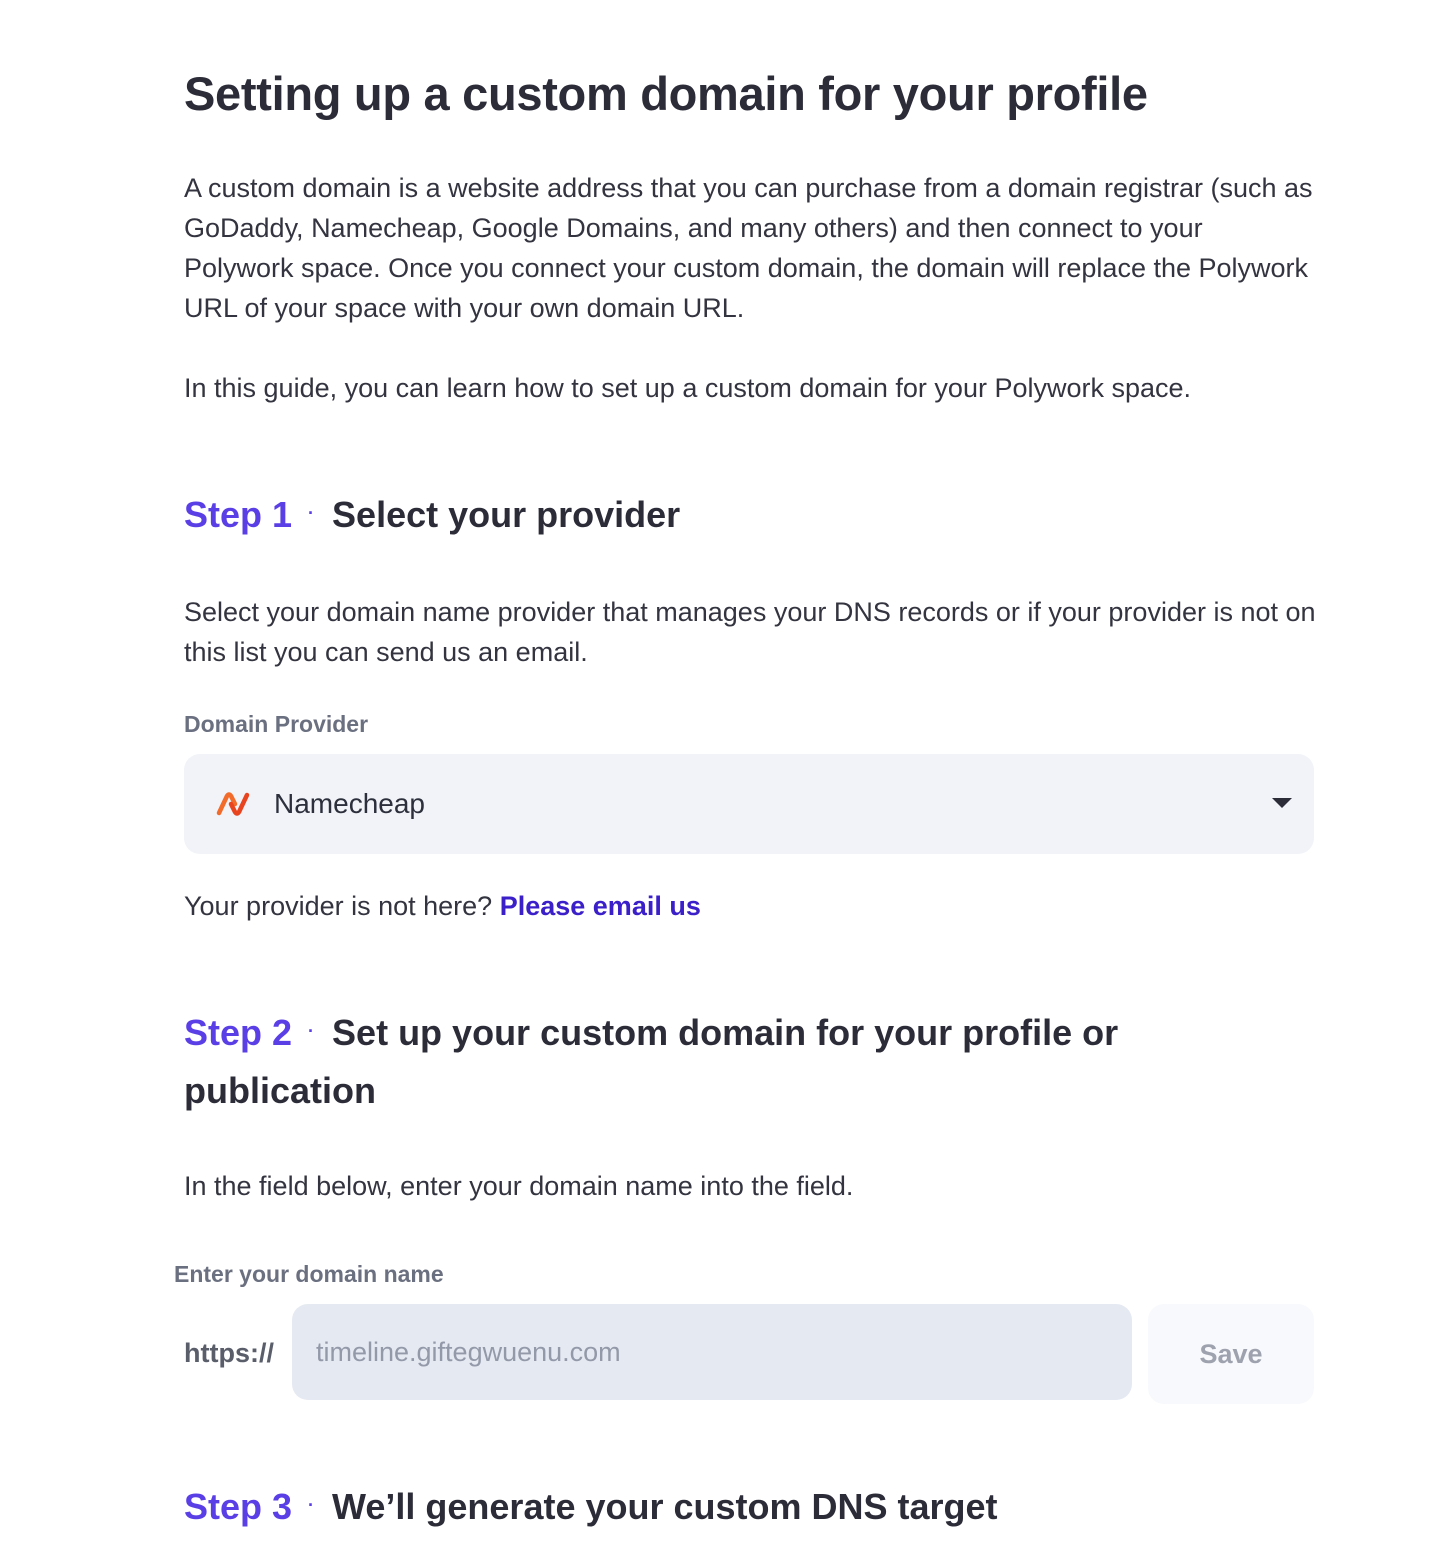  Describe the element at coordinates (749, 804) in the screenshot. I see `domain-provider-select: Namecheap` at that location.